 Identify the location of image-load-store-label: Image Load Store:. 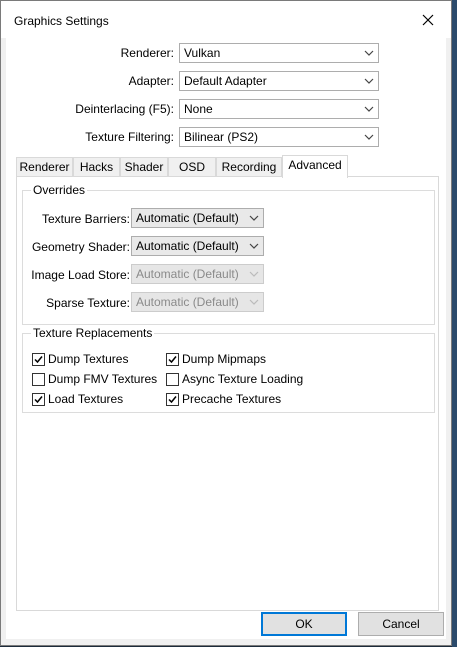
(80, 275).